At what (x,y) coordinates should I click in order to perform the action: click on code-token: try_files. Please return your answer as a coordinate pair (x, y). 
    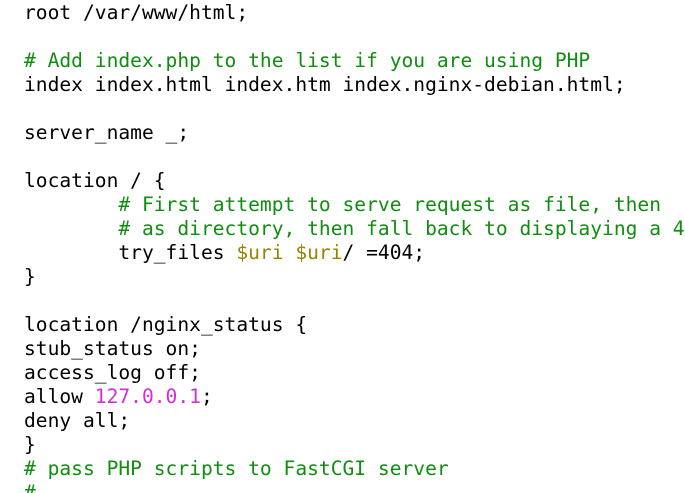
    Looking at the image, I should click on (130, 252).